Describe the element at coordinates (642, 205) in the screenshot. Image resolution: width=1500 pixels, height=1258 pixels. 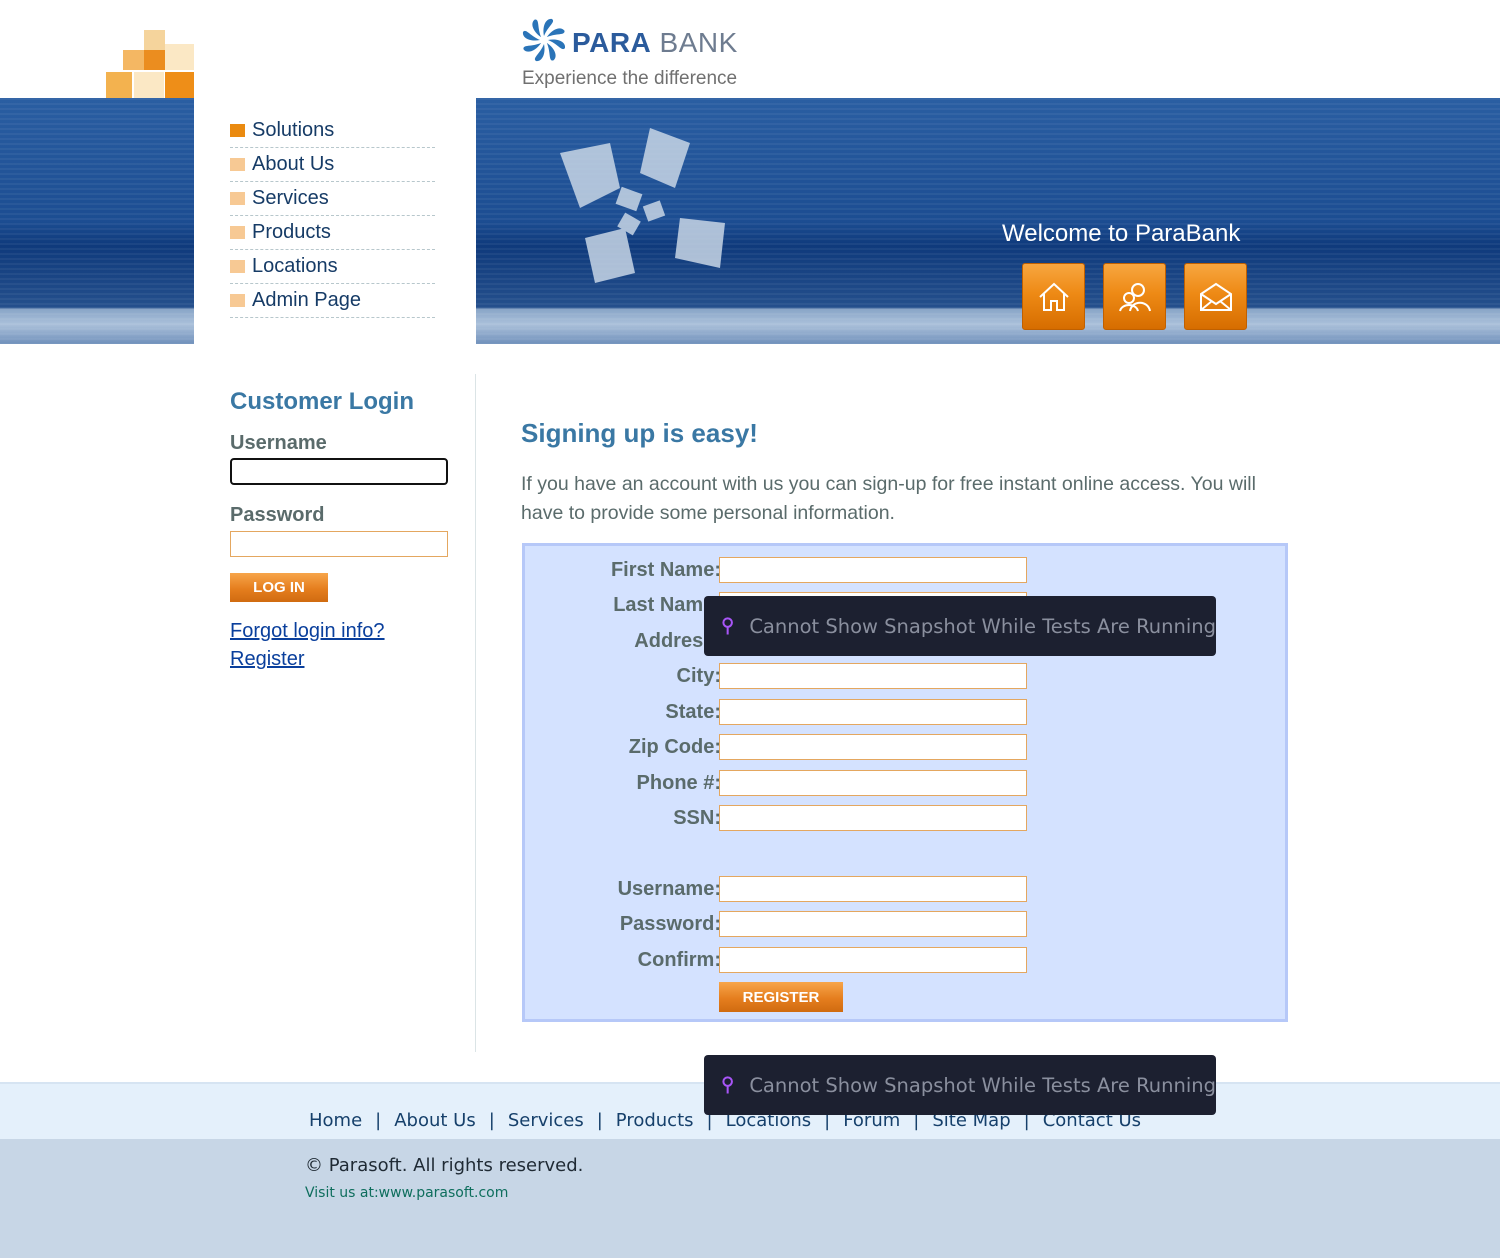
I see `network-graphic-icon` at that location.